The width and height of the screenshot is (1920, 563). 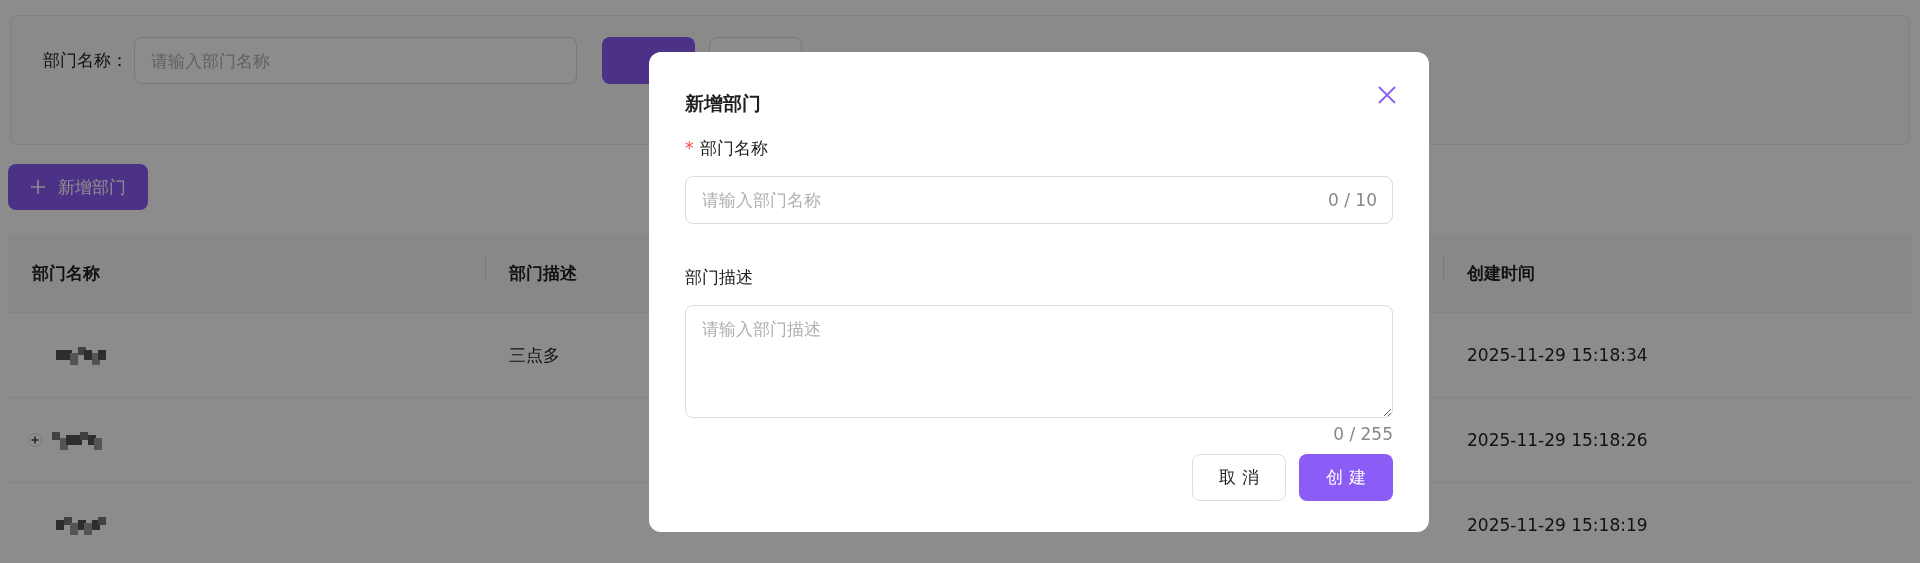 I want to click on table-cell: 2025-11-29 15:18:34, so click(x=1557, y=355).